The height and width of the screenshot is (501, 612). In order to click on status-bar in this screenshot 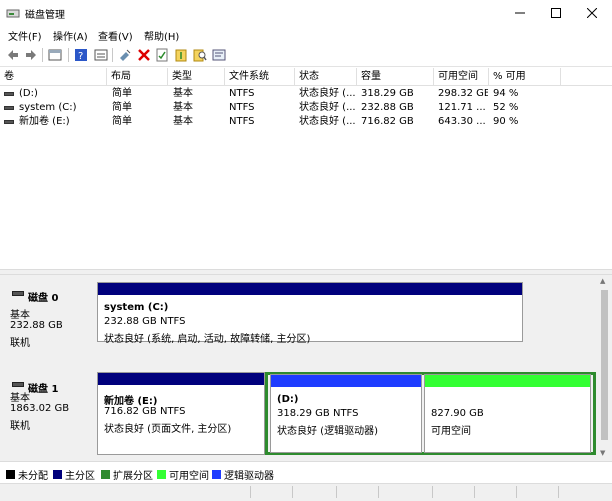, I will do `click(306, 492)`.